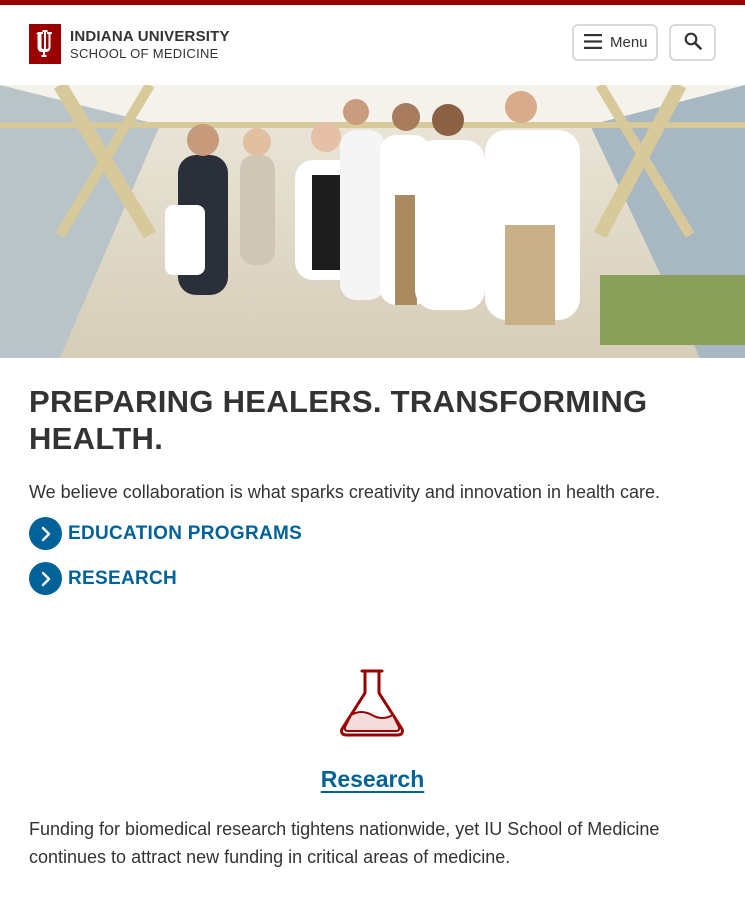  What do you see at coordinates (144, 53) in the screenshot?
I see `logo-school-name: SCHOOL OF MEDICINE` at bounding box center [144, 53].